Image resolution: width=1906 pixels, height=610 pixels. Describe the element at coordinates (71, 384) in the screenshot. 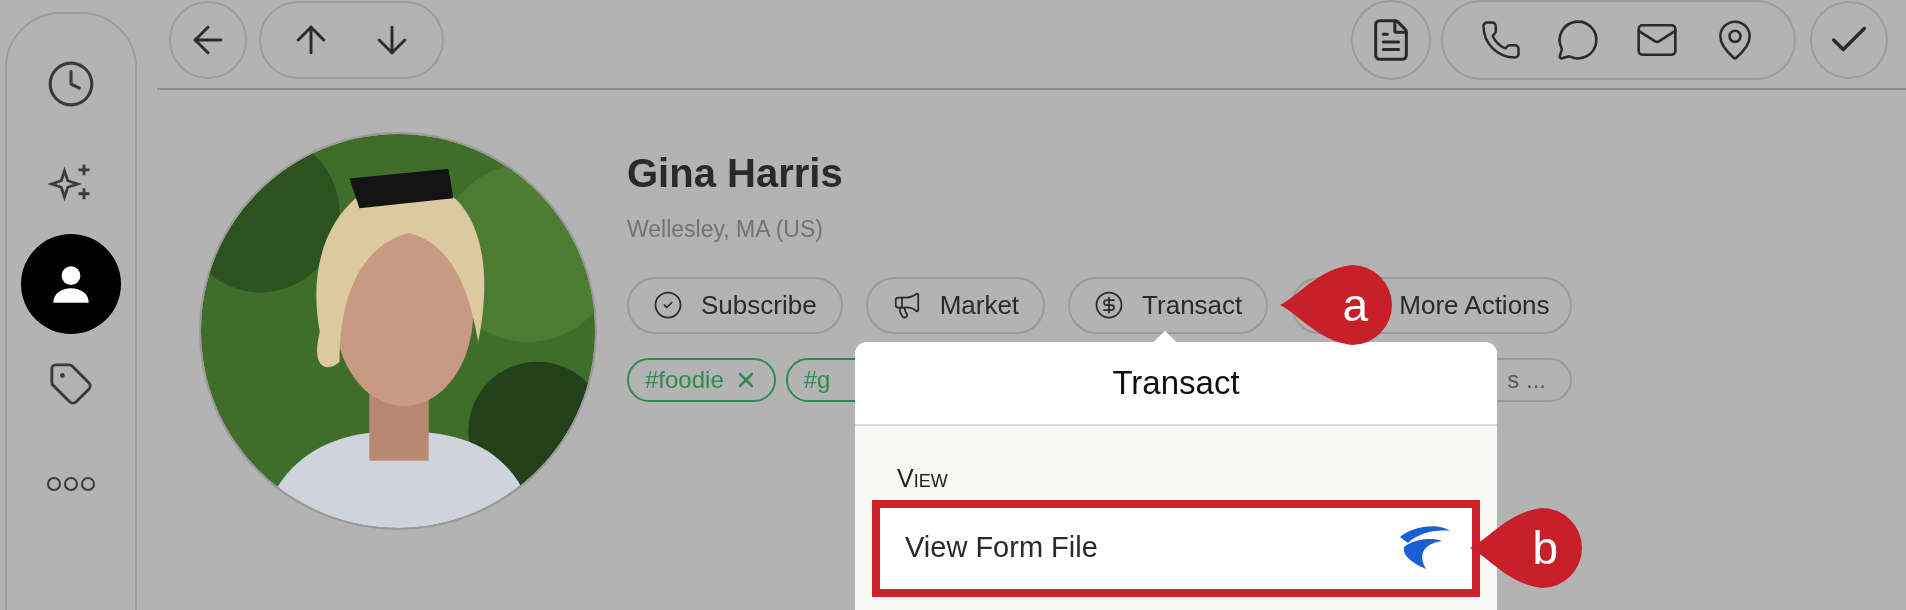

I see `tag-icon` at that location.